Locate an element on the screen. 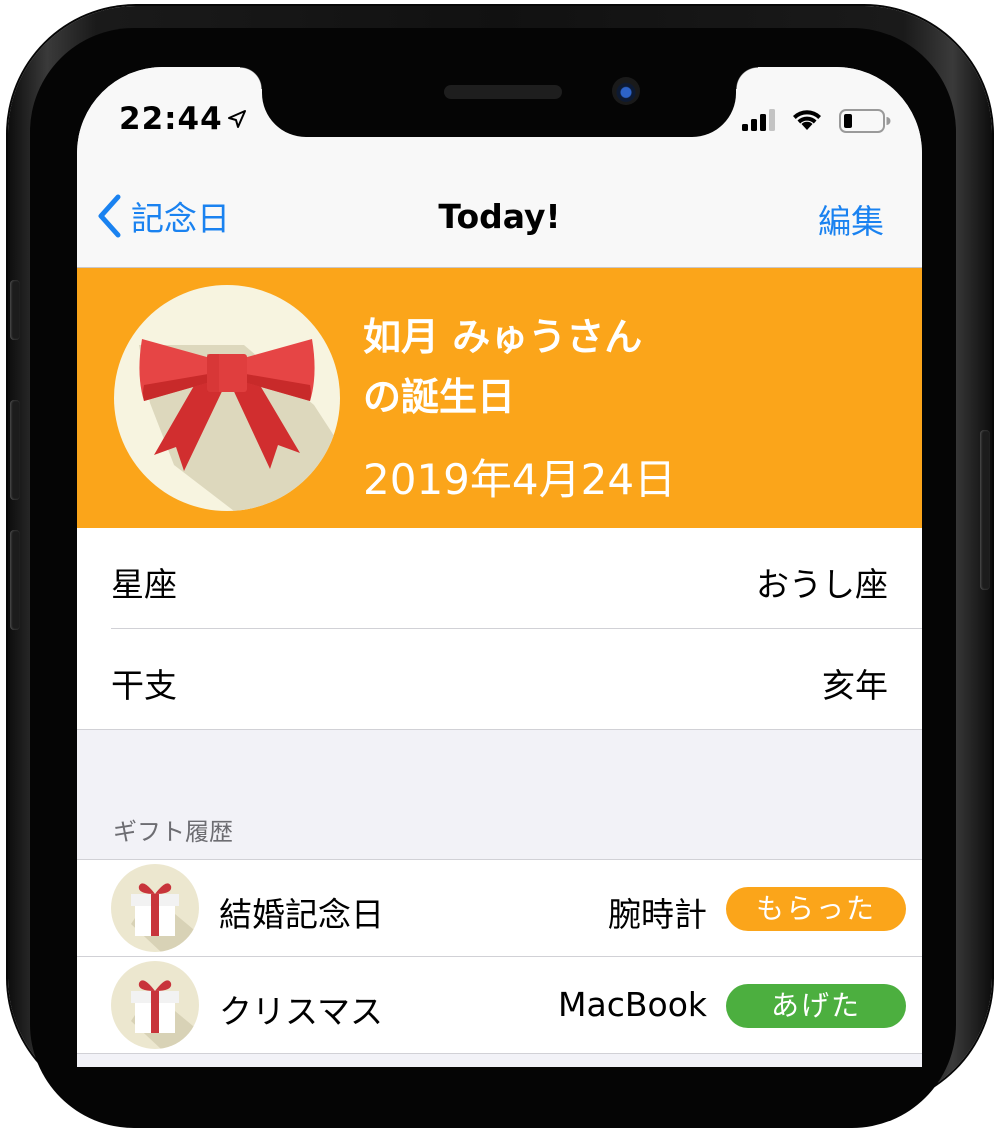  list-item: クリスマス MacBook あげた is located at coordinates (499, 1005).